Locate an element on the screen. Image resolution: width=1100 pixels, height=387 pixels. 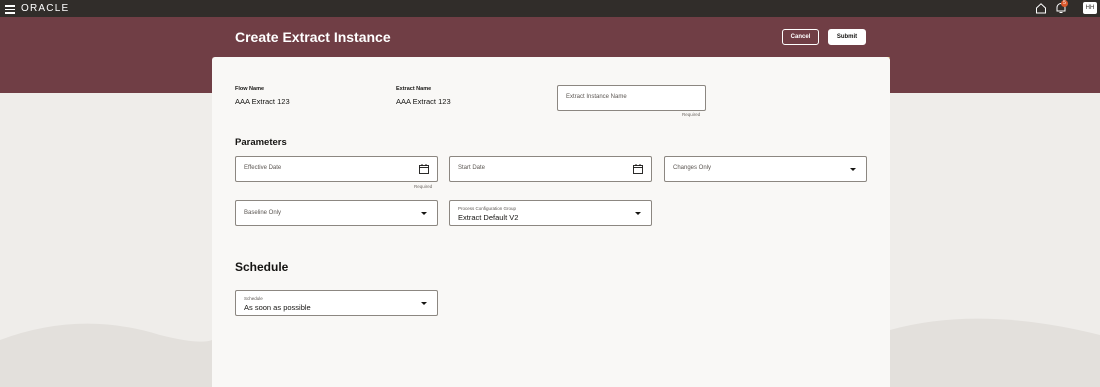
flow-name-value: AAA Extract 123 is located at coordinates (262, 101).